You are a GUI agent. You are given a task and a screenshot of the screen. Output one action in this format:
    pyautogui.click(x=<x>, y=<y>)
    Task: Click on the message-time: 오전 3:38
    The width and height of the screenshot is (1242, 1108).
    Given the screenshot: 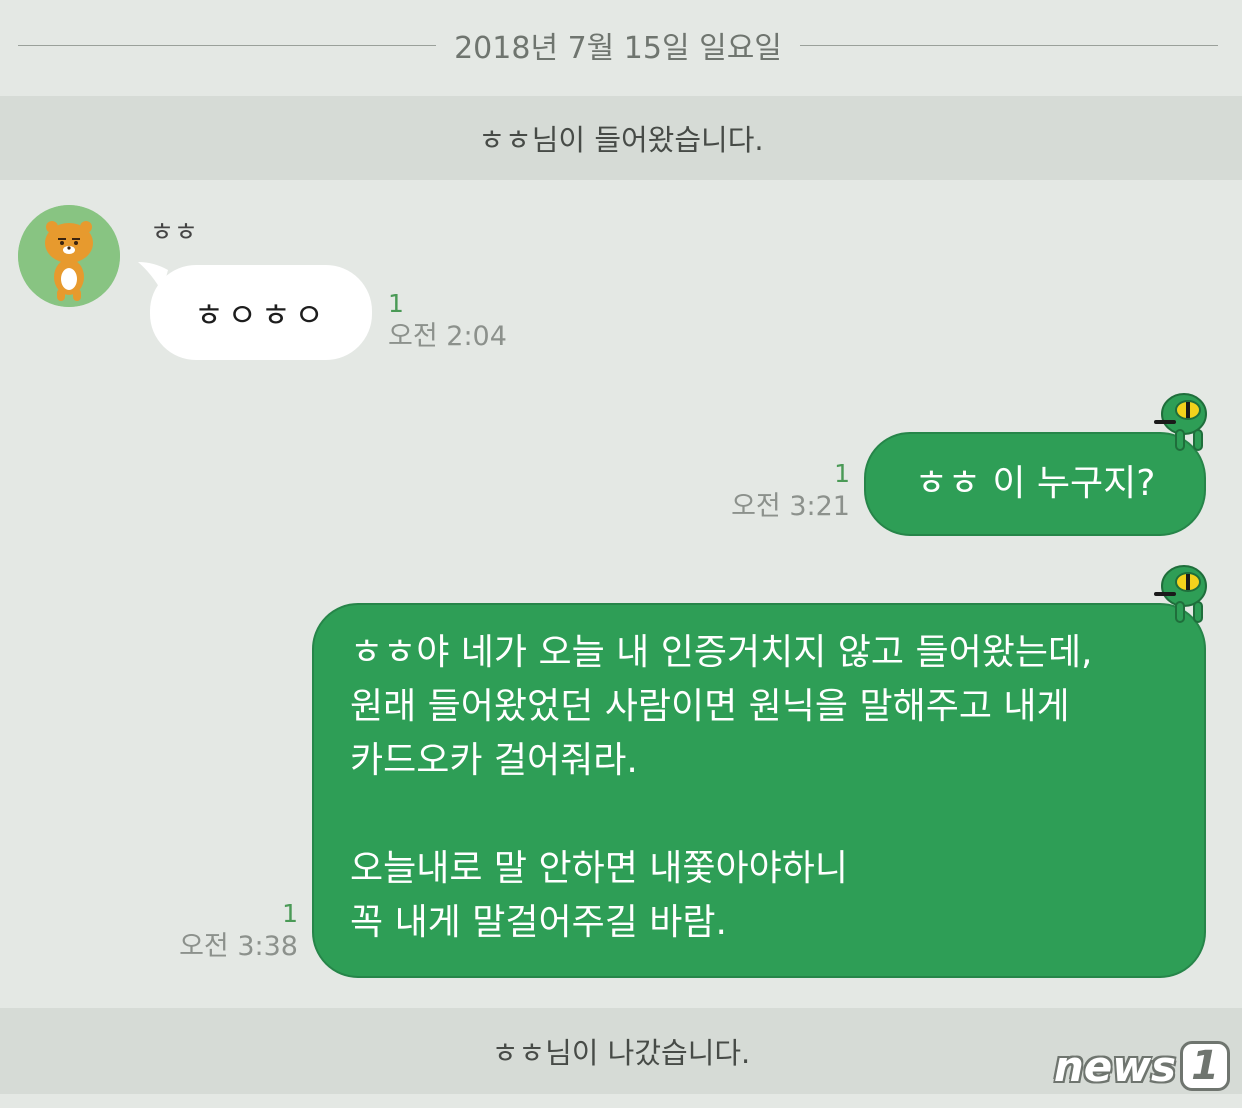 What is the action you would take?
    pyautogui.click(x=238, y=946)
    